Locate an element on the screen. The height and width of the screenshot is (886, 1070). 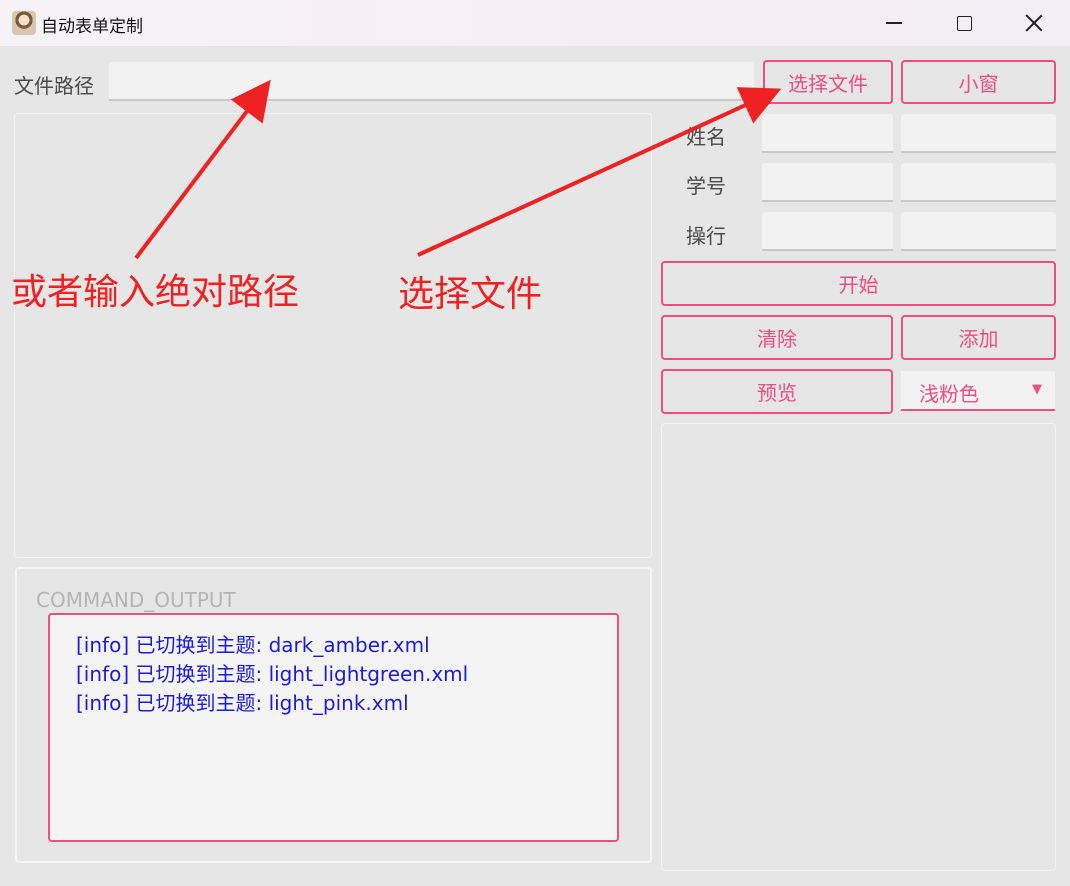
annotation-text-choose-file: 选择文件 is located at coordinates (470, 294).